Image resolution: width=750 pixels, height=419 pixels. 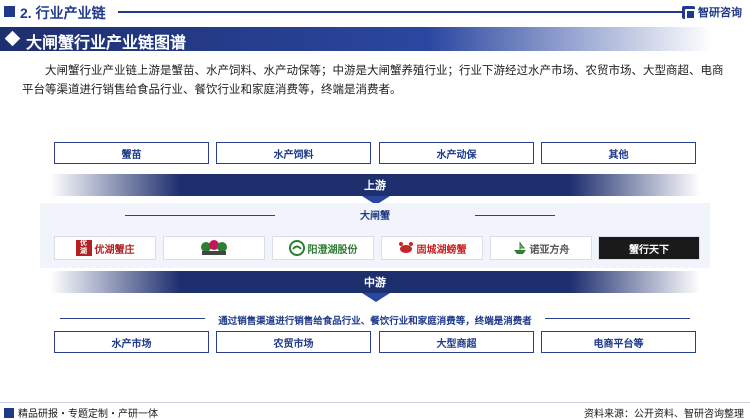 I want to click on company-logo-yangchenghu: 阳澄湖股份, so click(x=323, y=248).